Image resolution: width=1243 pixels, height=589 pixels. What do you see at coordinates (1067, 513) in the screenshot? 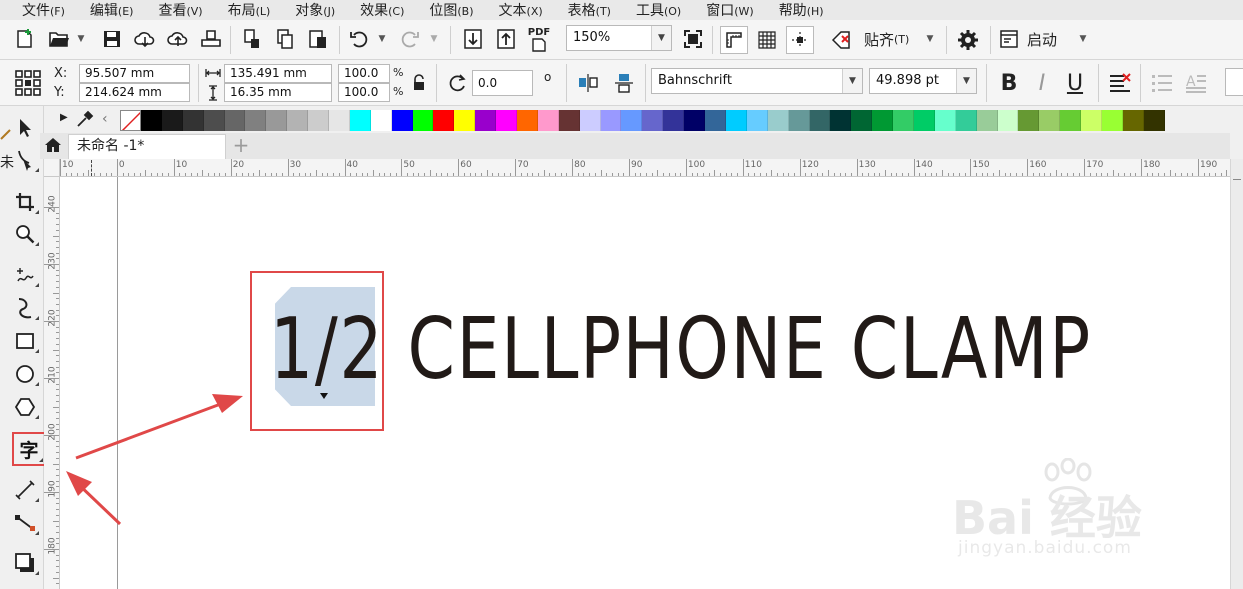
I see `baidu-watermark: Bai 经验 jingyan.baidu.com` at bounding box center [1067, 513].